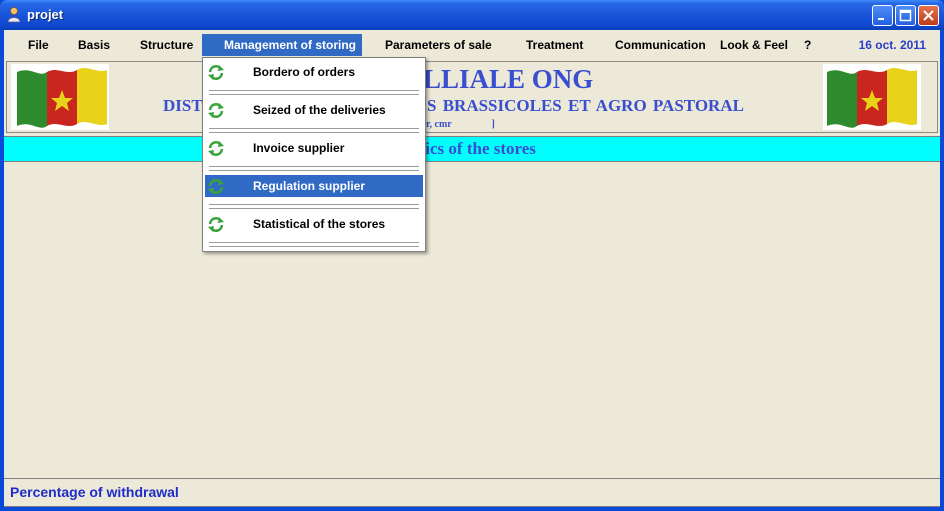 This screenshot has width=944, height=511. What do you see at coordinates (554, 45) in the screenshot?
I see `menu-treatment: Treatment` at bounding box center [554, 45].